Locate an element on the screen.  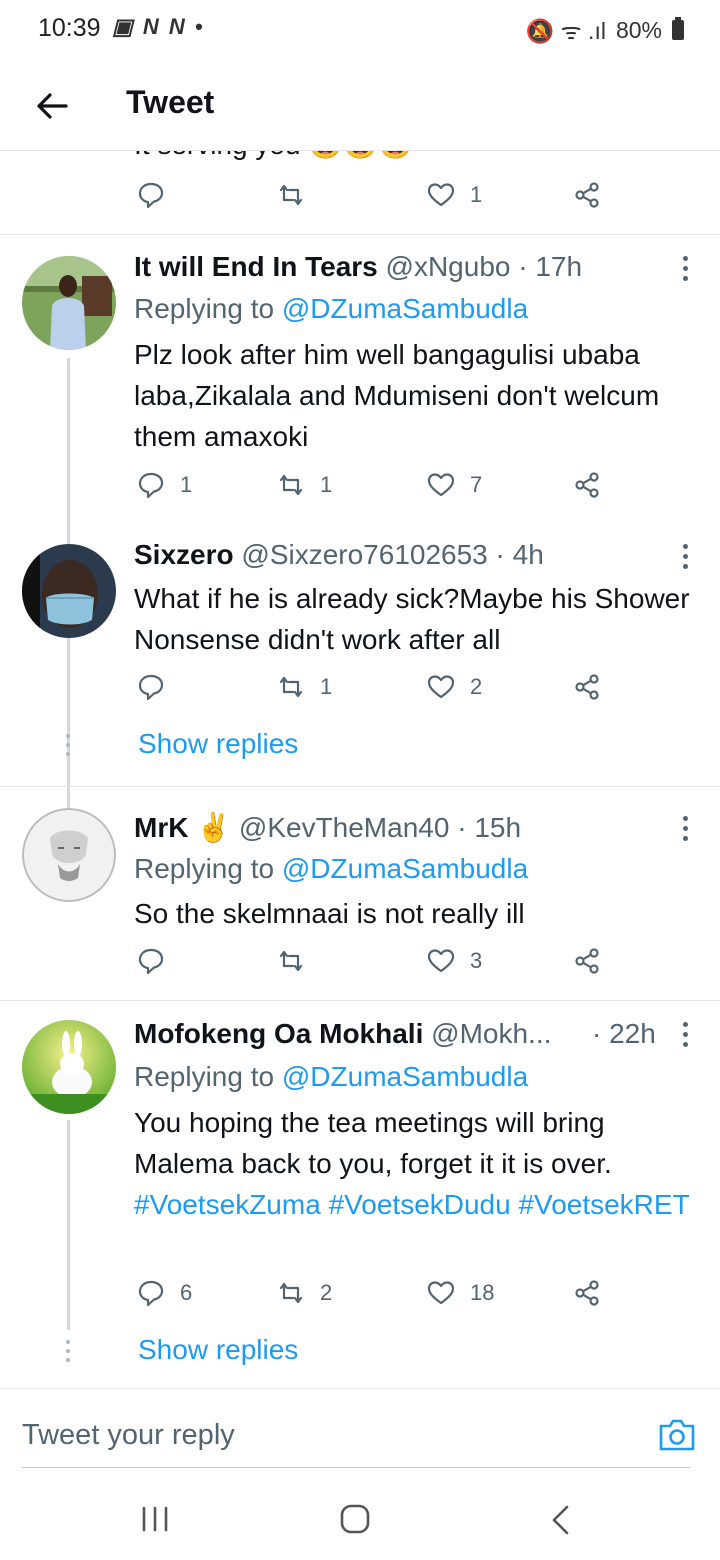
home-icon is located at coordinates (355, 1519).